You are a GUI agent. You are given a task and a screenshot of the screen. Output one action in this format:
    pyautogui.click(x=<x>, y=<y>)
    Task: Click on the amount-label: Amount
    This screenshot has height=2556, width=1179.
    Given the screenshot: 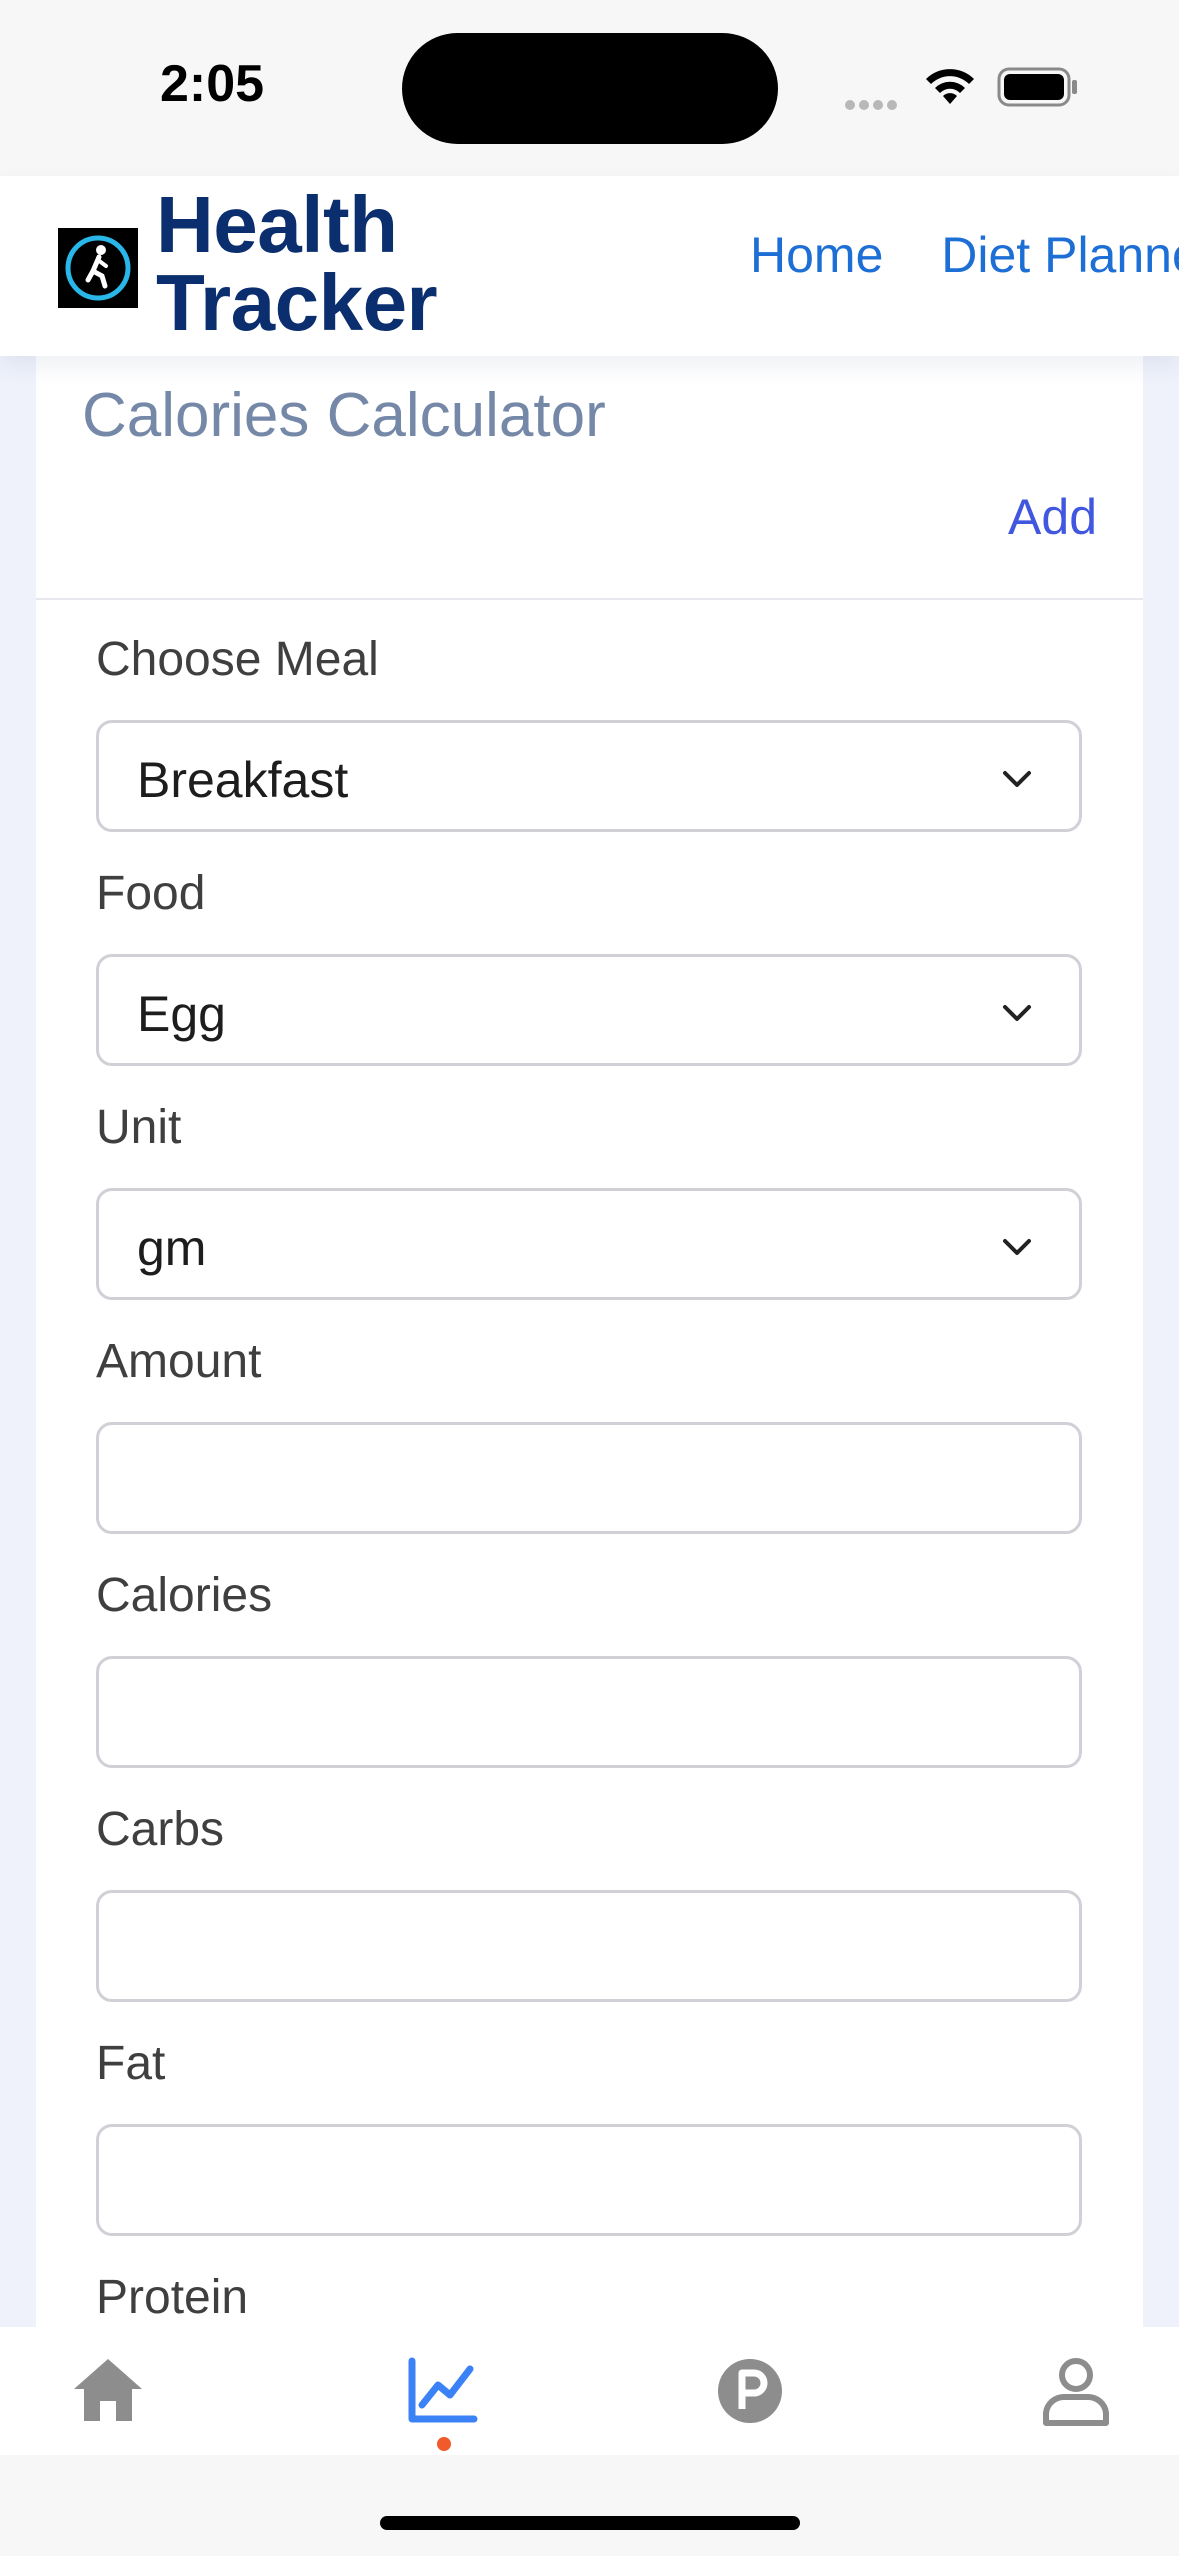 What is the action you would take?
    pyautogui.click(x=179, y=1361)
    